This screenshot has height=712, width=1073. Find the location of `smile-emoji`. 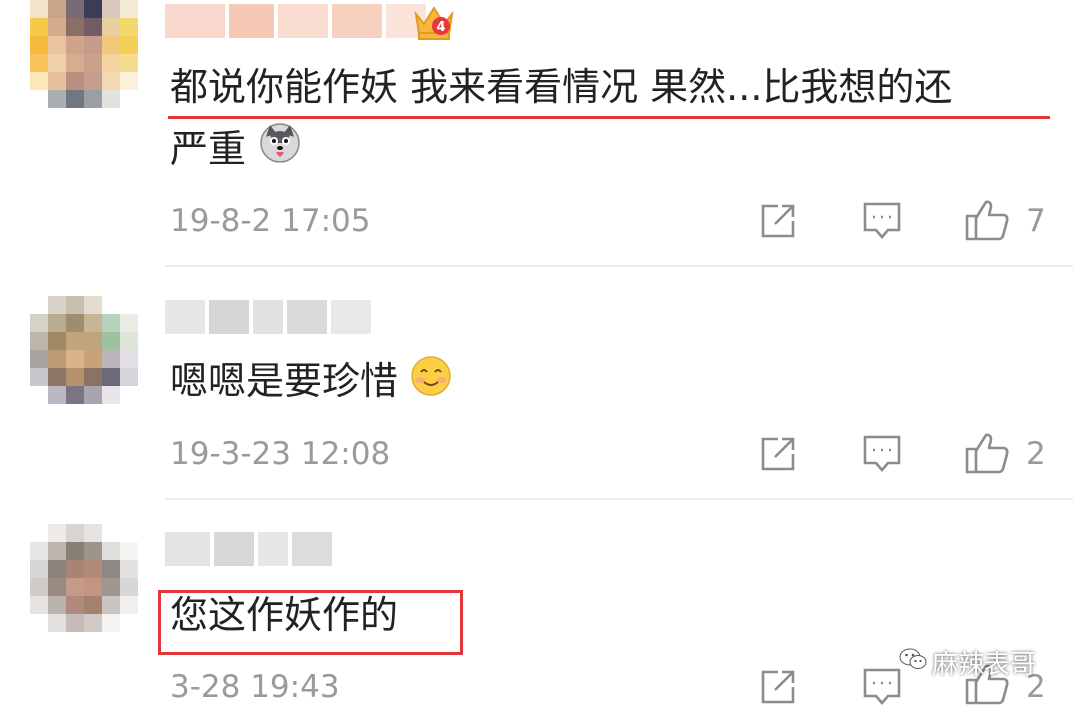

smile-emoji is located at coordinates (431, 384).